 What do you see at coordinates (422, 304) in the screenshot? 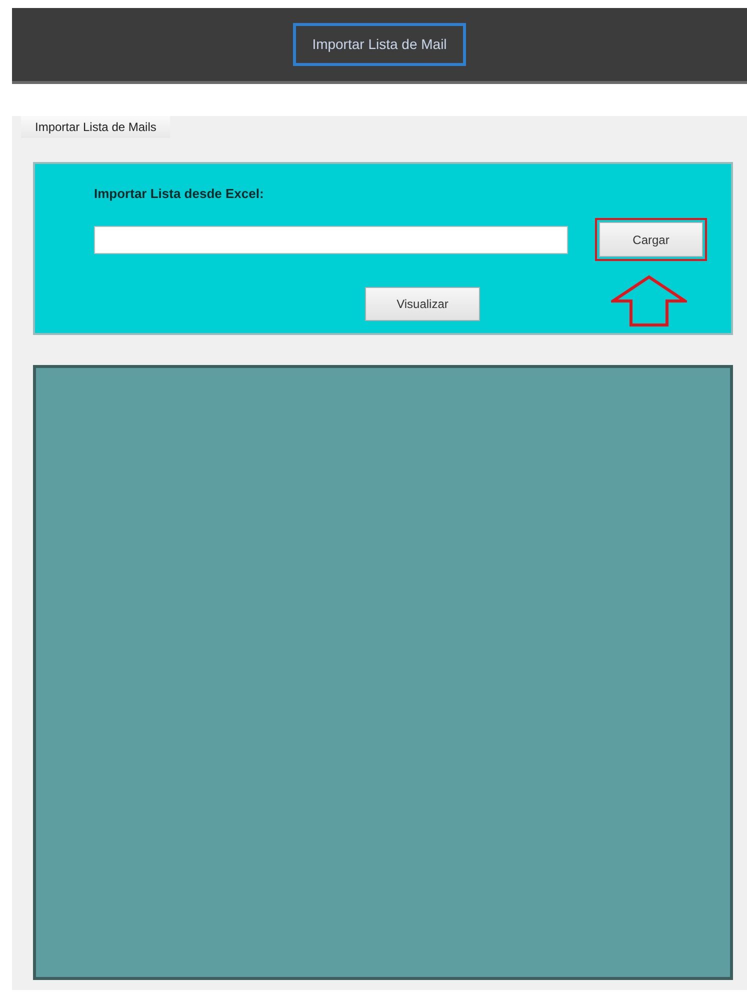
I see `preview-button: Visualizar` at bounding box center [422, 304].